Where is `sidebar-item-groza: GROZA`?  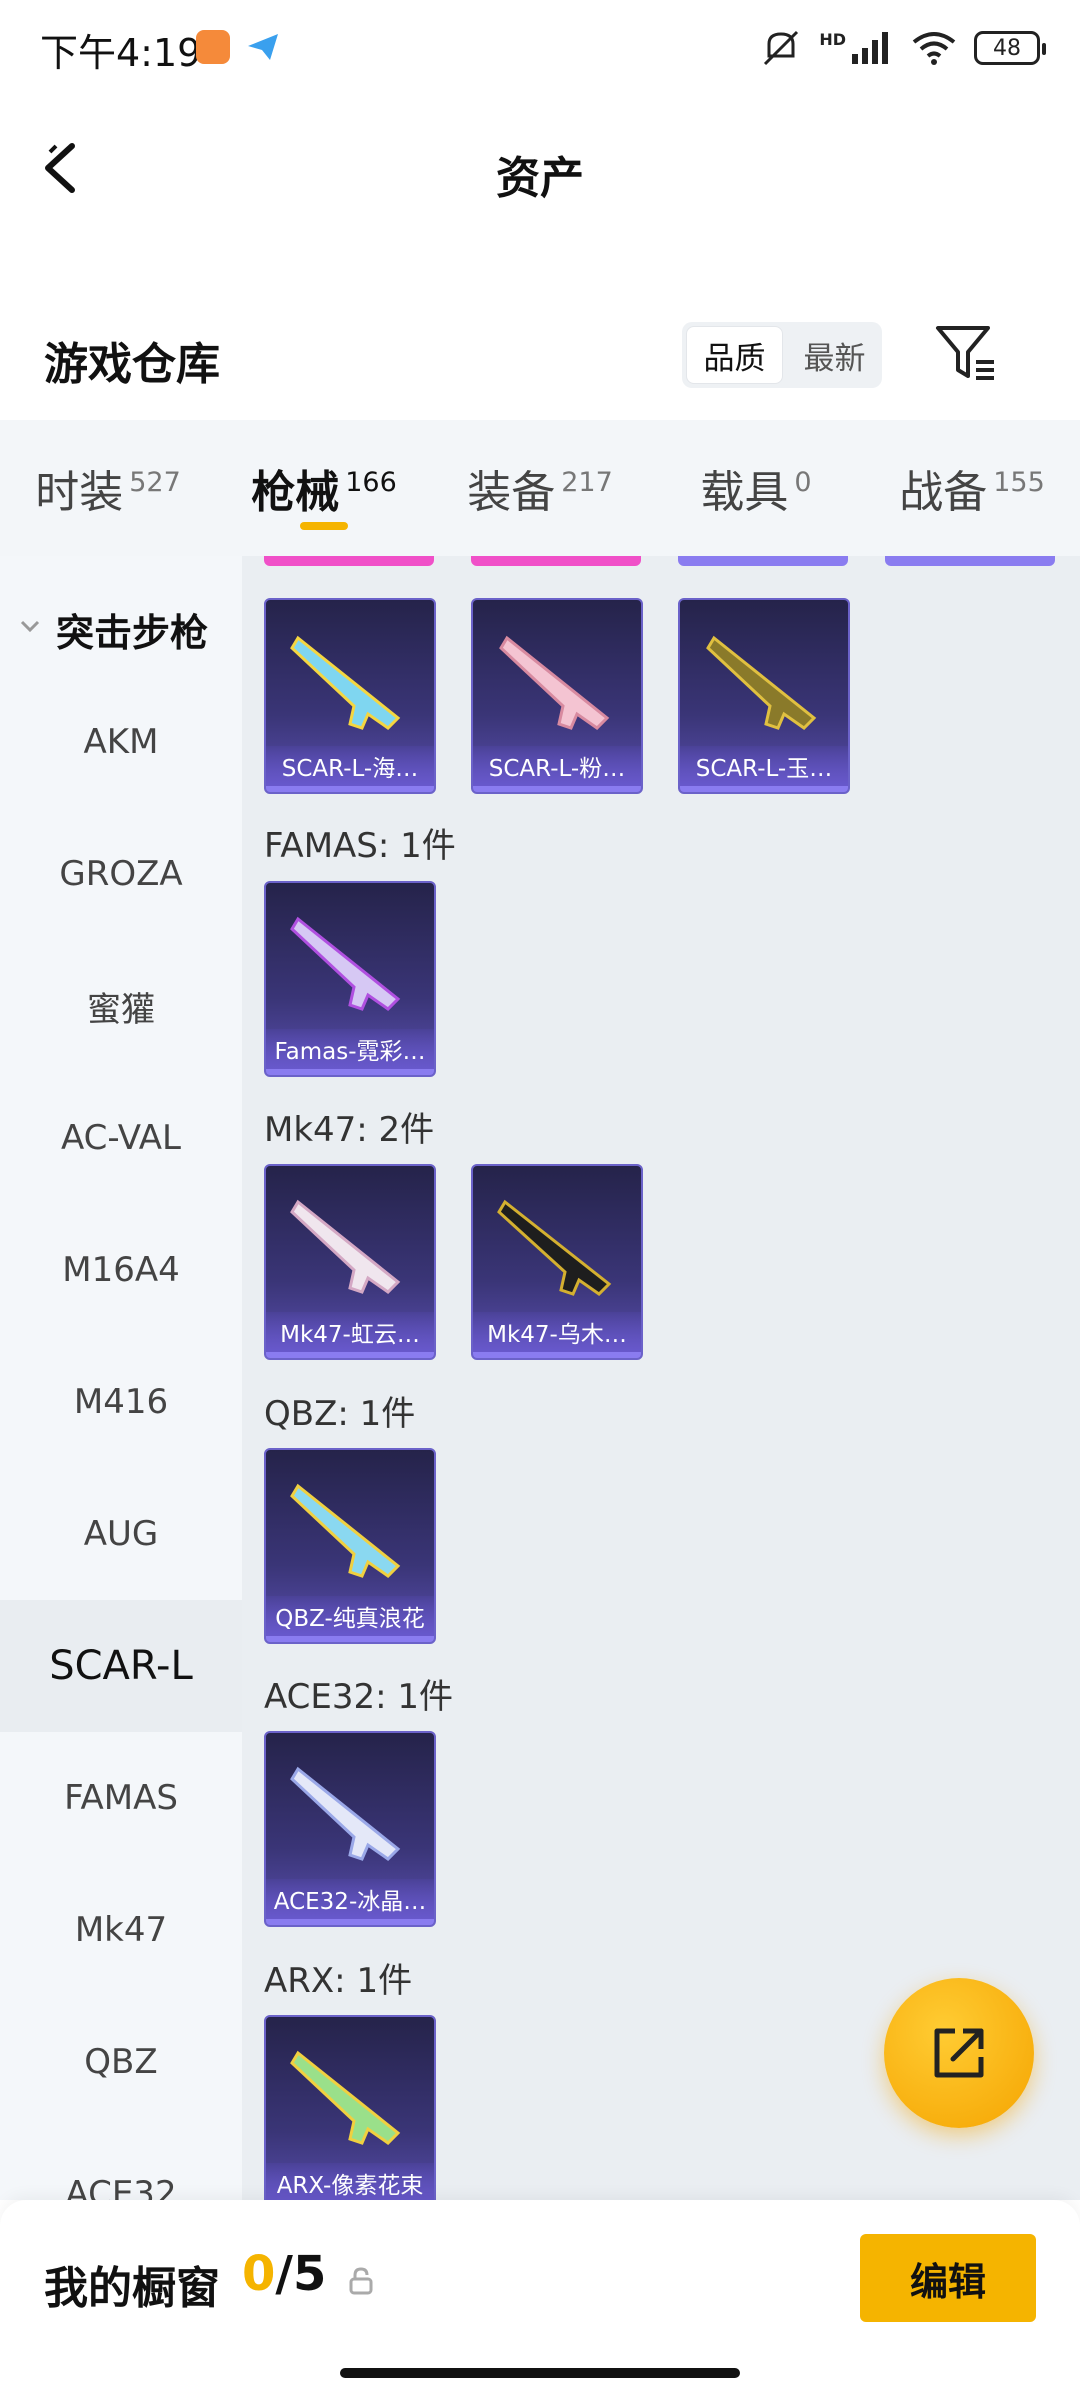
sidebar-item-groza: GROZA is located at coordinates (121, 874).